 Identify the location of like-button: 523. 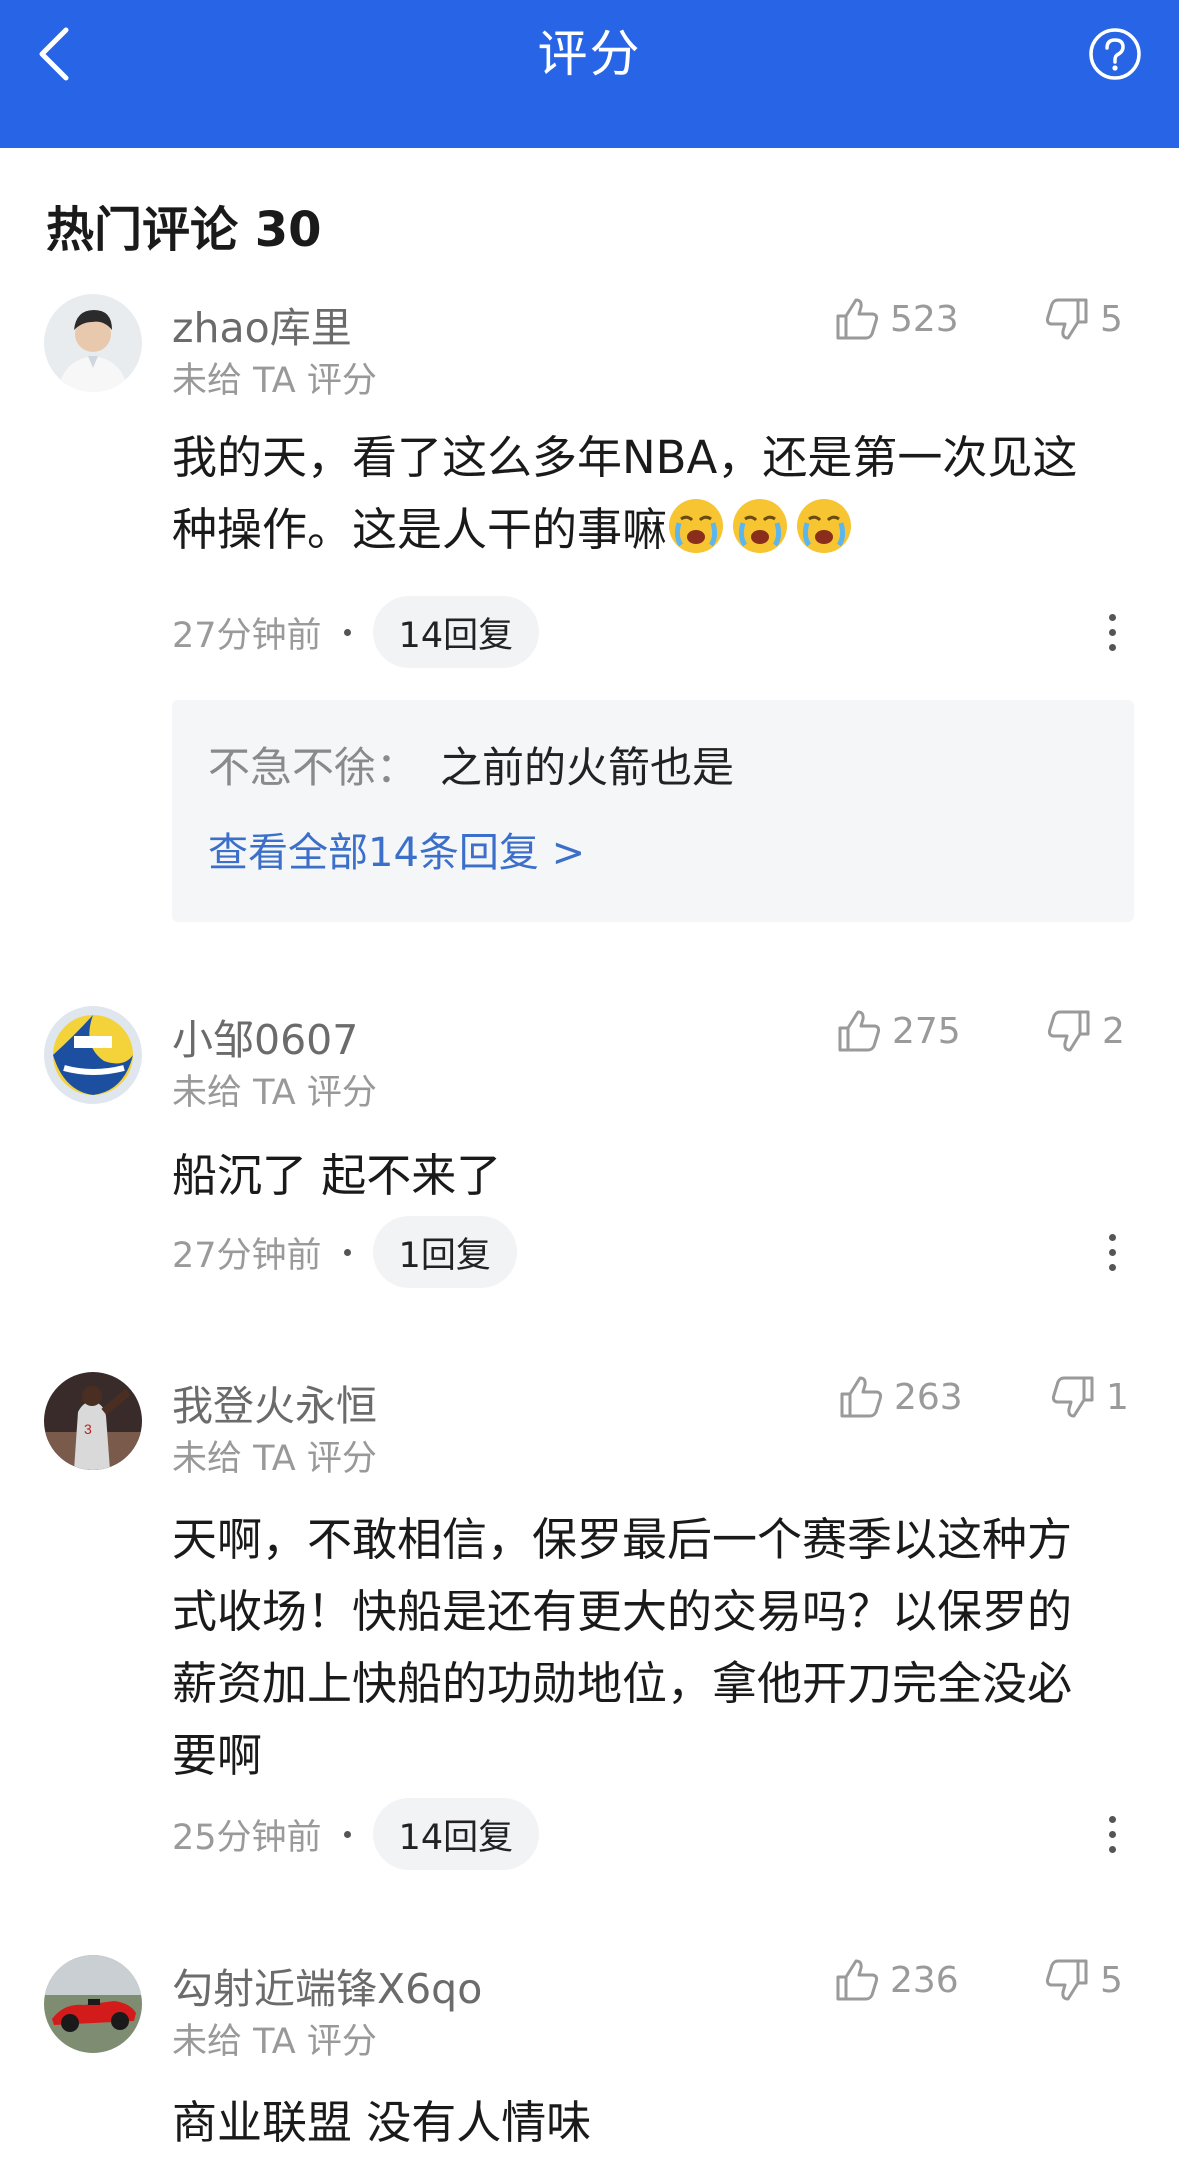
(896, 319).